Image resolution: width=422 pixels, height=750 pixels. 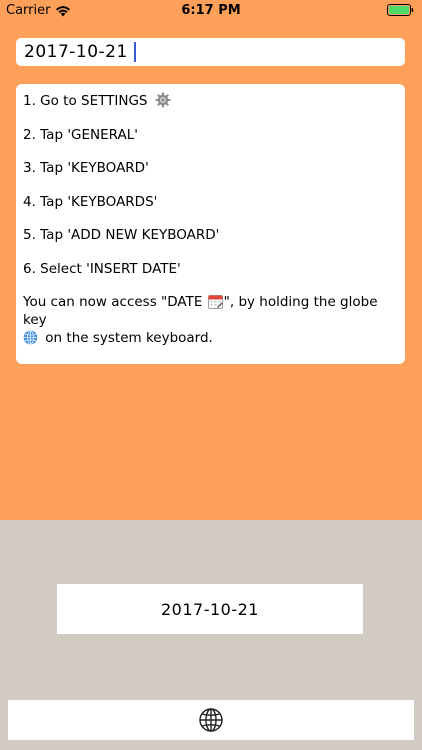 I want to click on note-text-part-1: You can now access "DATE, so click(x=115, y=302).